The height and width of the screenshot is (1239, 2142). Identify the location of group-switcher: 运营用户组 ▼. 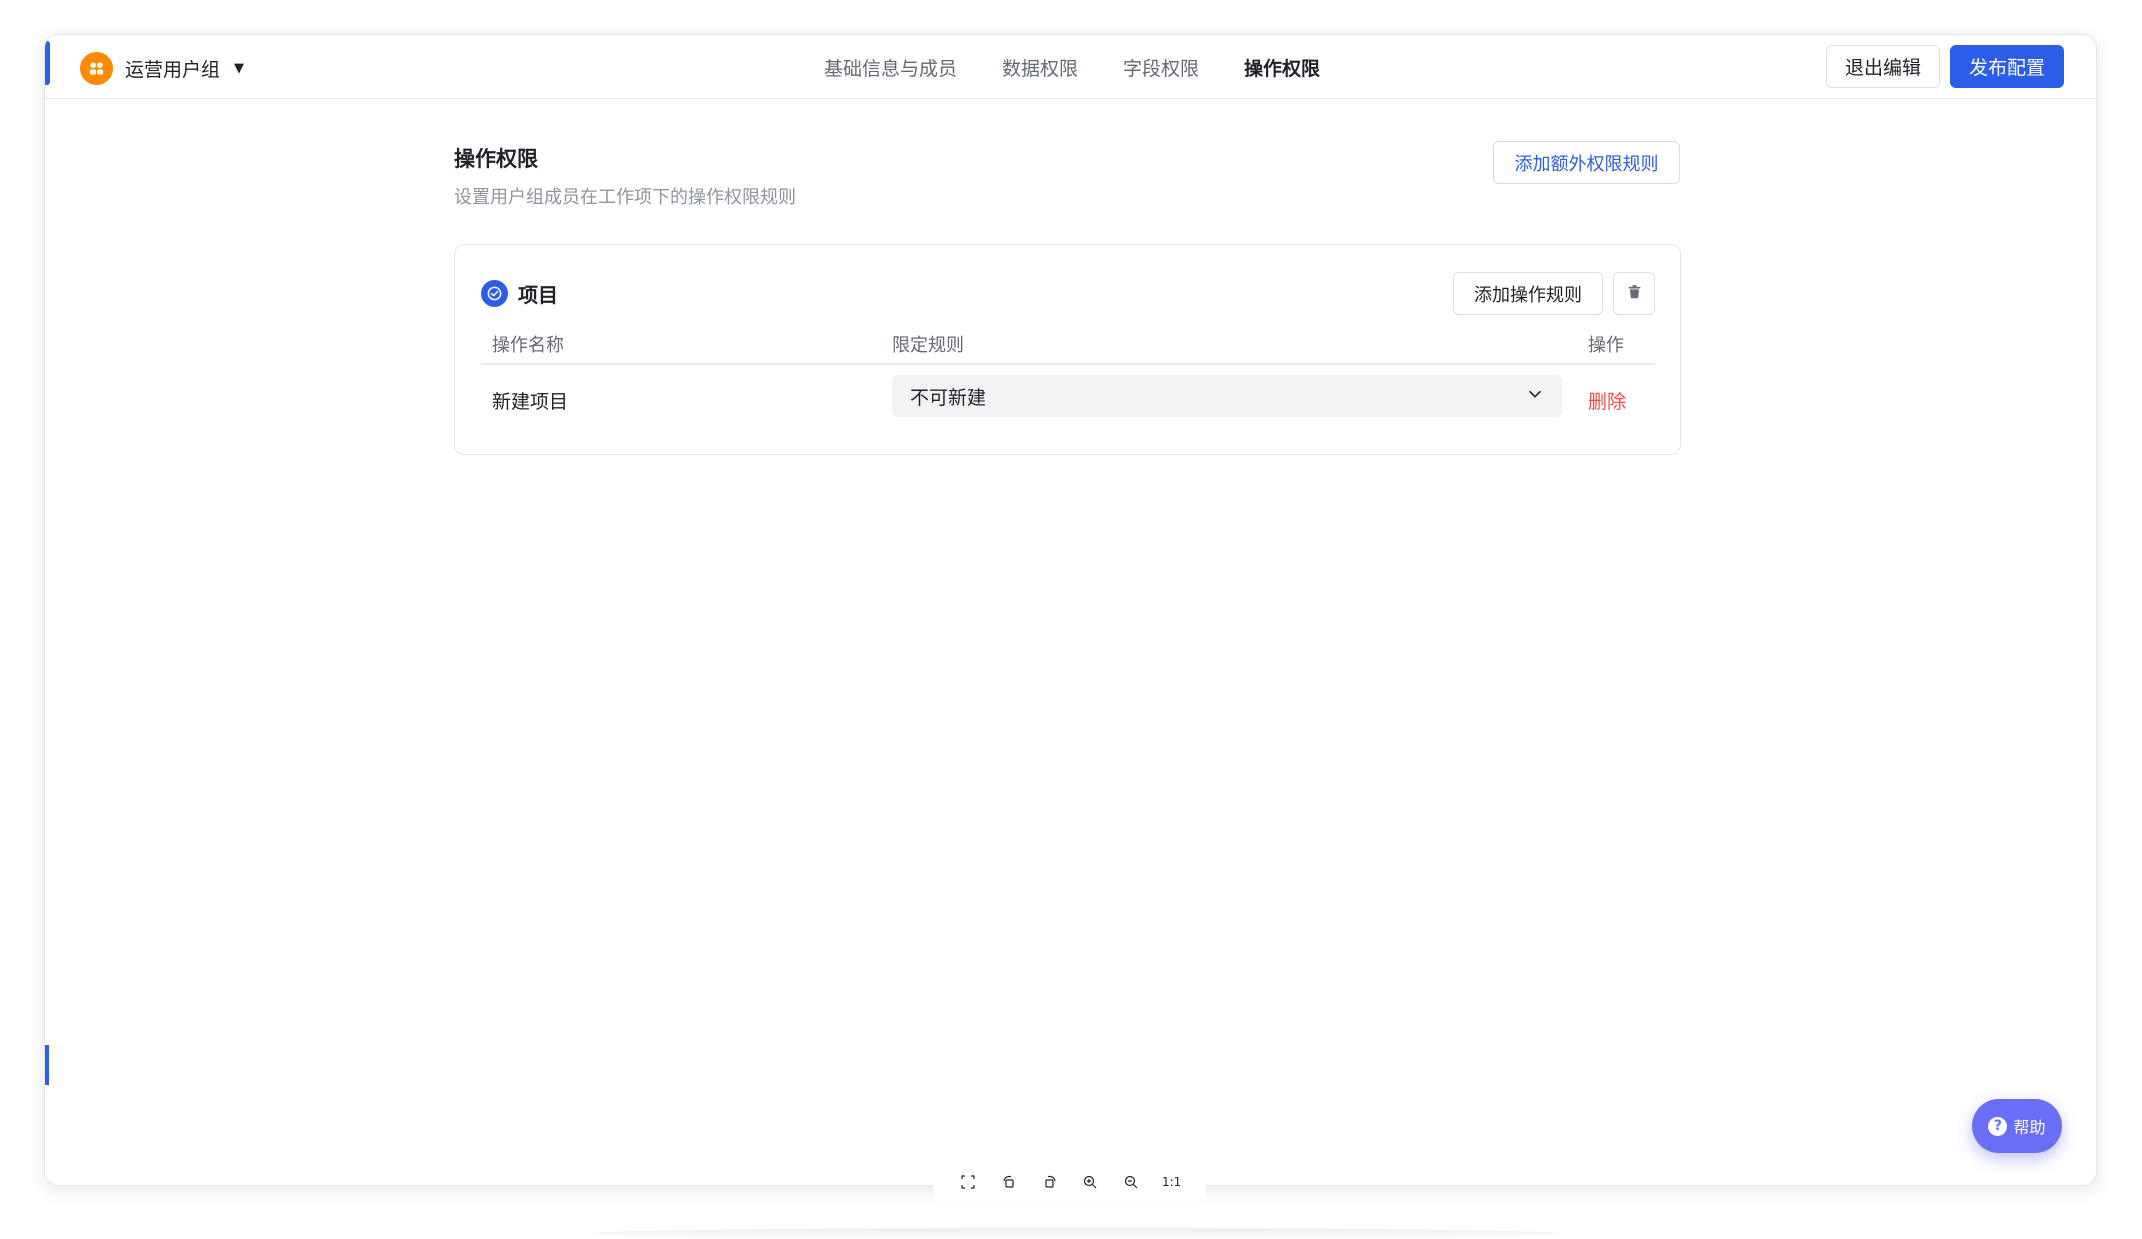
(162, 68).